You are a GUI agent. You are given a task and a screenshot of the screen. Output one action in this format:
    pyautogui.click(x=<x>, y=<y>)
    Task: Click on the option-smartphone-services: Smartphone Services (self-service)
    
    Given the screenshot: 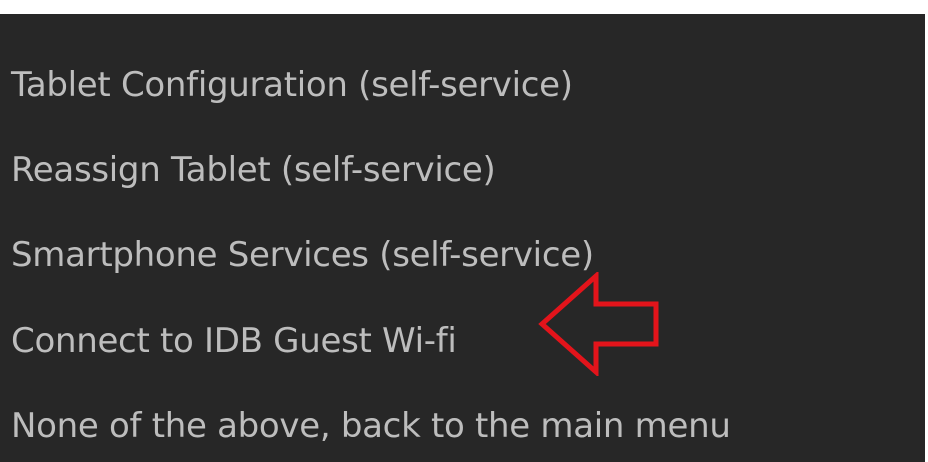 What is the action you would take?
    pyautogui.click(x=302, y=255)
    